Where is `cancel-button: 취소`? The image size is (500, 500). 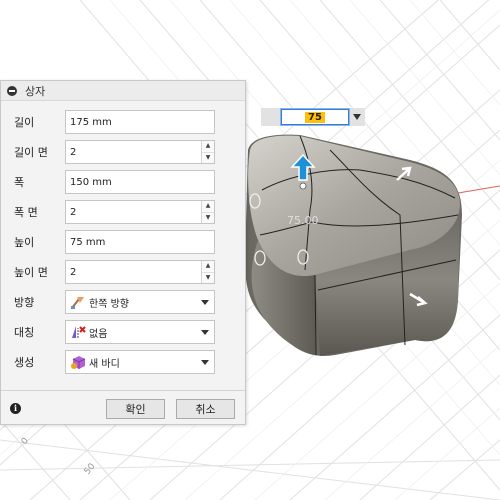 cancel-button: 취소 is located at coordinates (205, 409).